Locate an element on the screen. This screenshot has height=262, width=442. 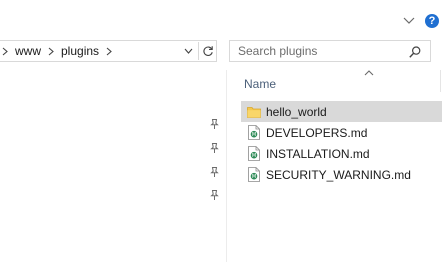
column-header-name: Name is located at coordinates (339, 83).